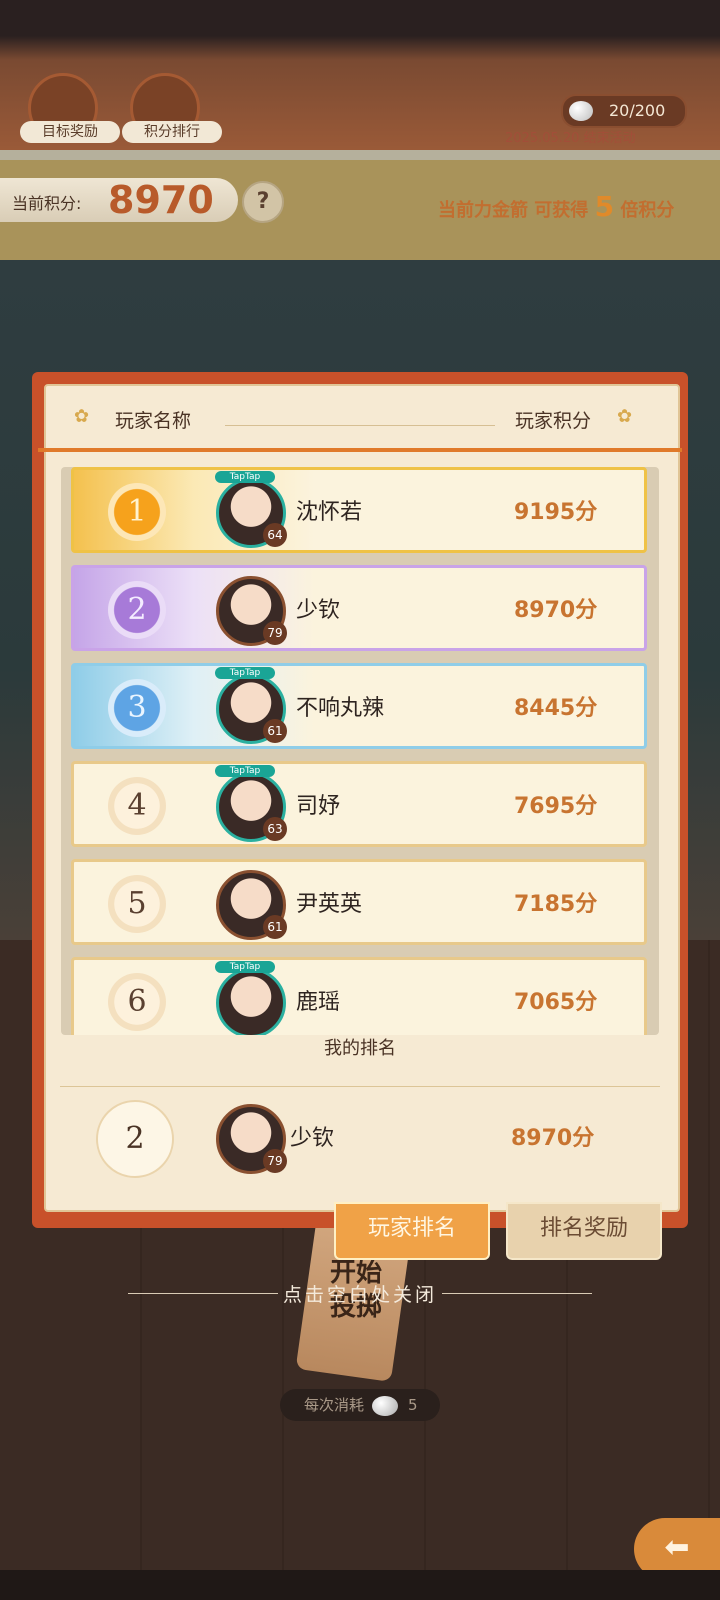  Describe the element at coordinates (251, 1139) in the screenshot. I see `my-avatar: 79` at that location.